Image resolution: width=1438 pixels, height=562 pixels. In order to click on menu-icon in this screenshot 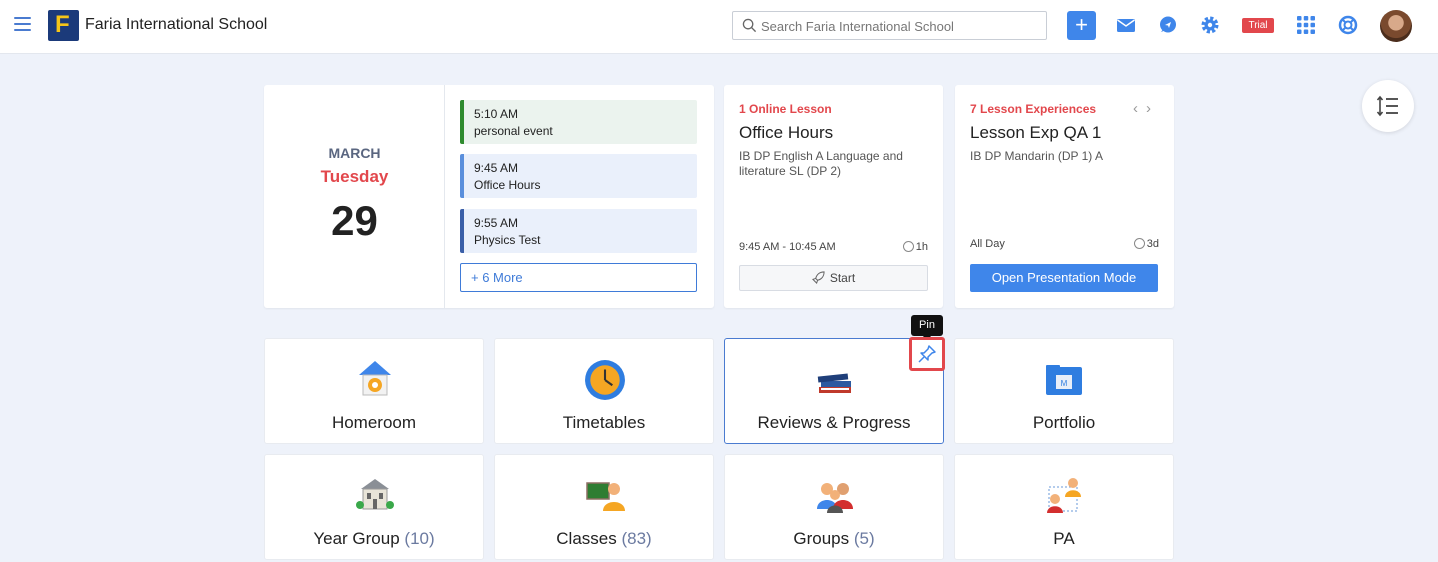, I will do `click(22, 24)`.